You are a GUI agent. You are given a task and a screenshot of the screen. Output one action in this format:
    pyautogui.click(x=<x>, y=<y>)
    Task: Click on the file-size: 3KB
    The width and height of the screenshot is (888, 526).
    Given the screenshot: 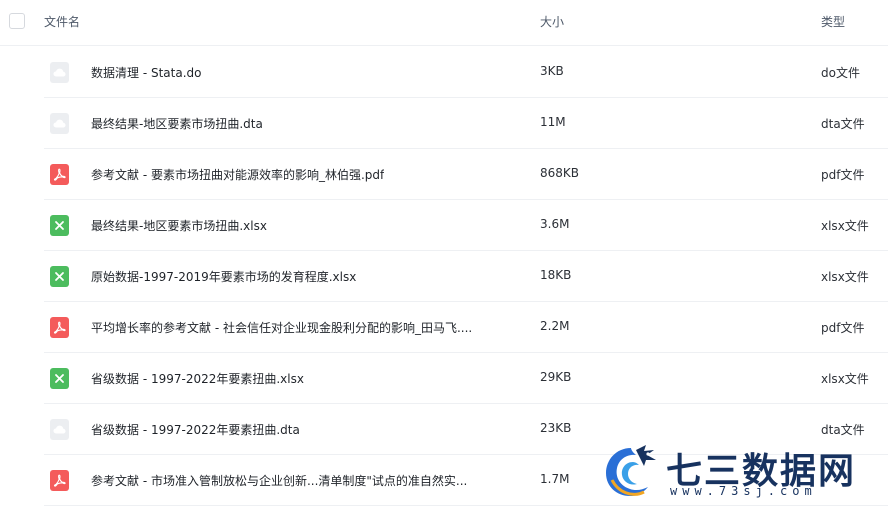 What is the action you would take?
    pyautogui.click(x=552, y=71)
    